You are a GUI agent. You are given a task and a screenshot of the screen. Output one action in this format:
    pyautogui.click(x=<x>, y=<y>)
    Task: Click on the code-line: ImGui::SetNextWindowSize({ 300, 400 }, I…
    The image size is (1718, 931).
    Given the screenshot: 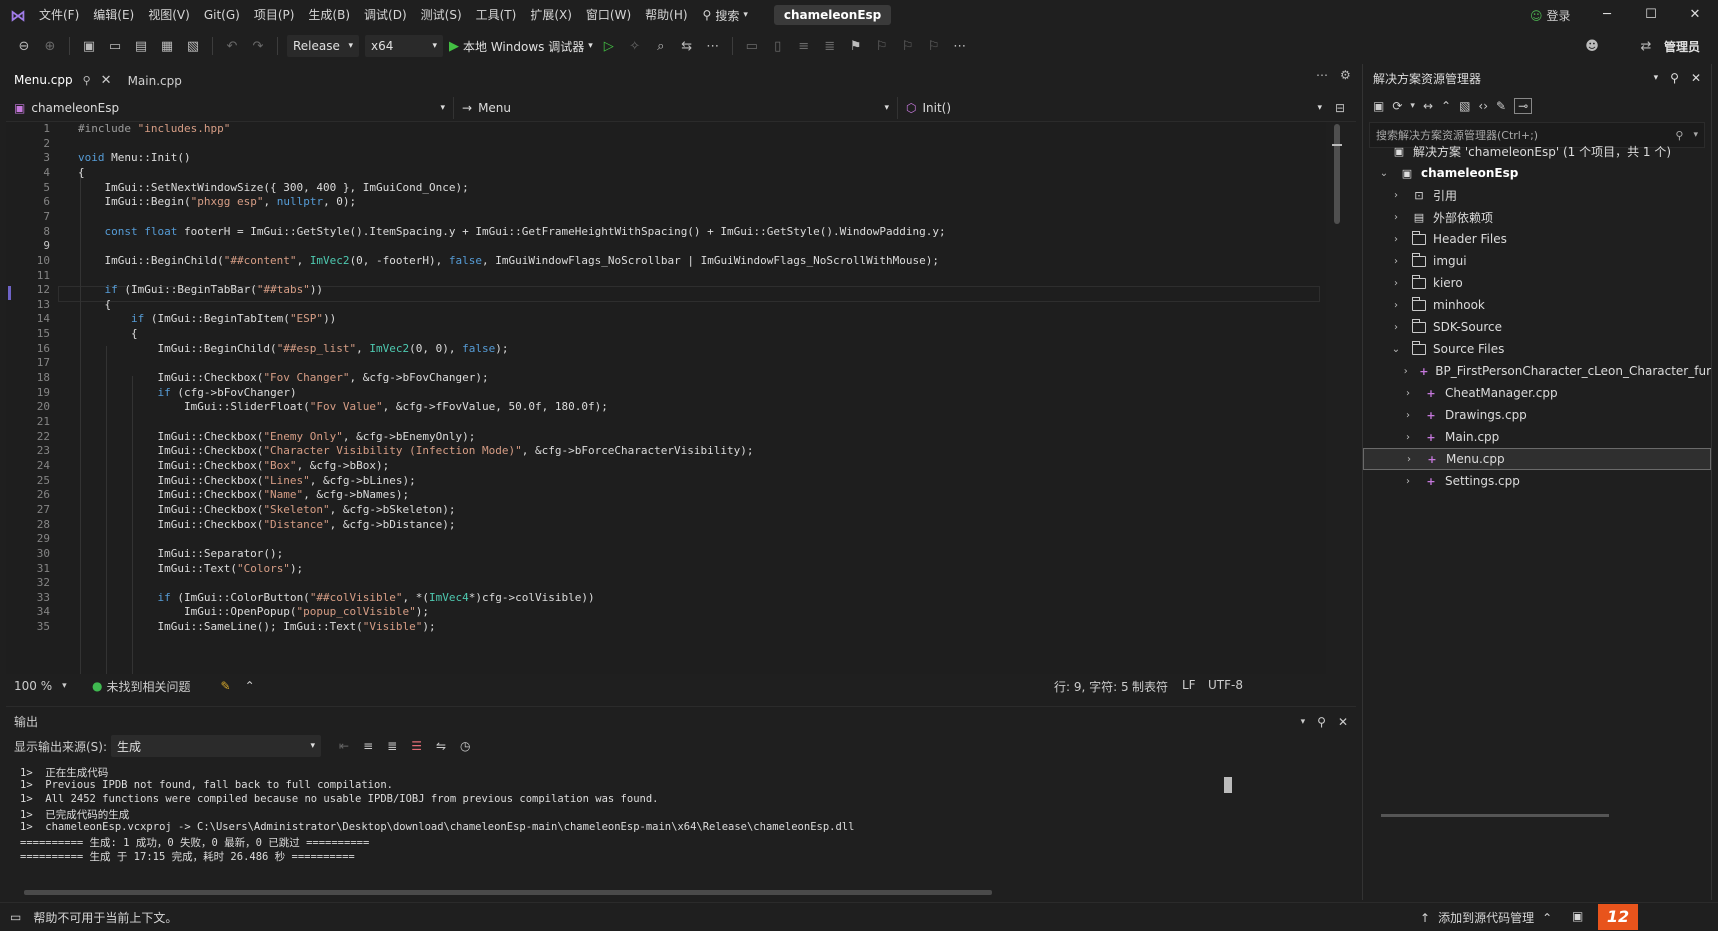 What is the action you would take?
    pyautogui.click(x=273, y=187)
    